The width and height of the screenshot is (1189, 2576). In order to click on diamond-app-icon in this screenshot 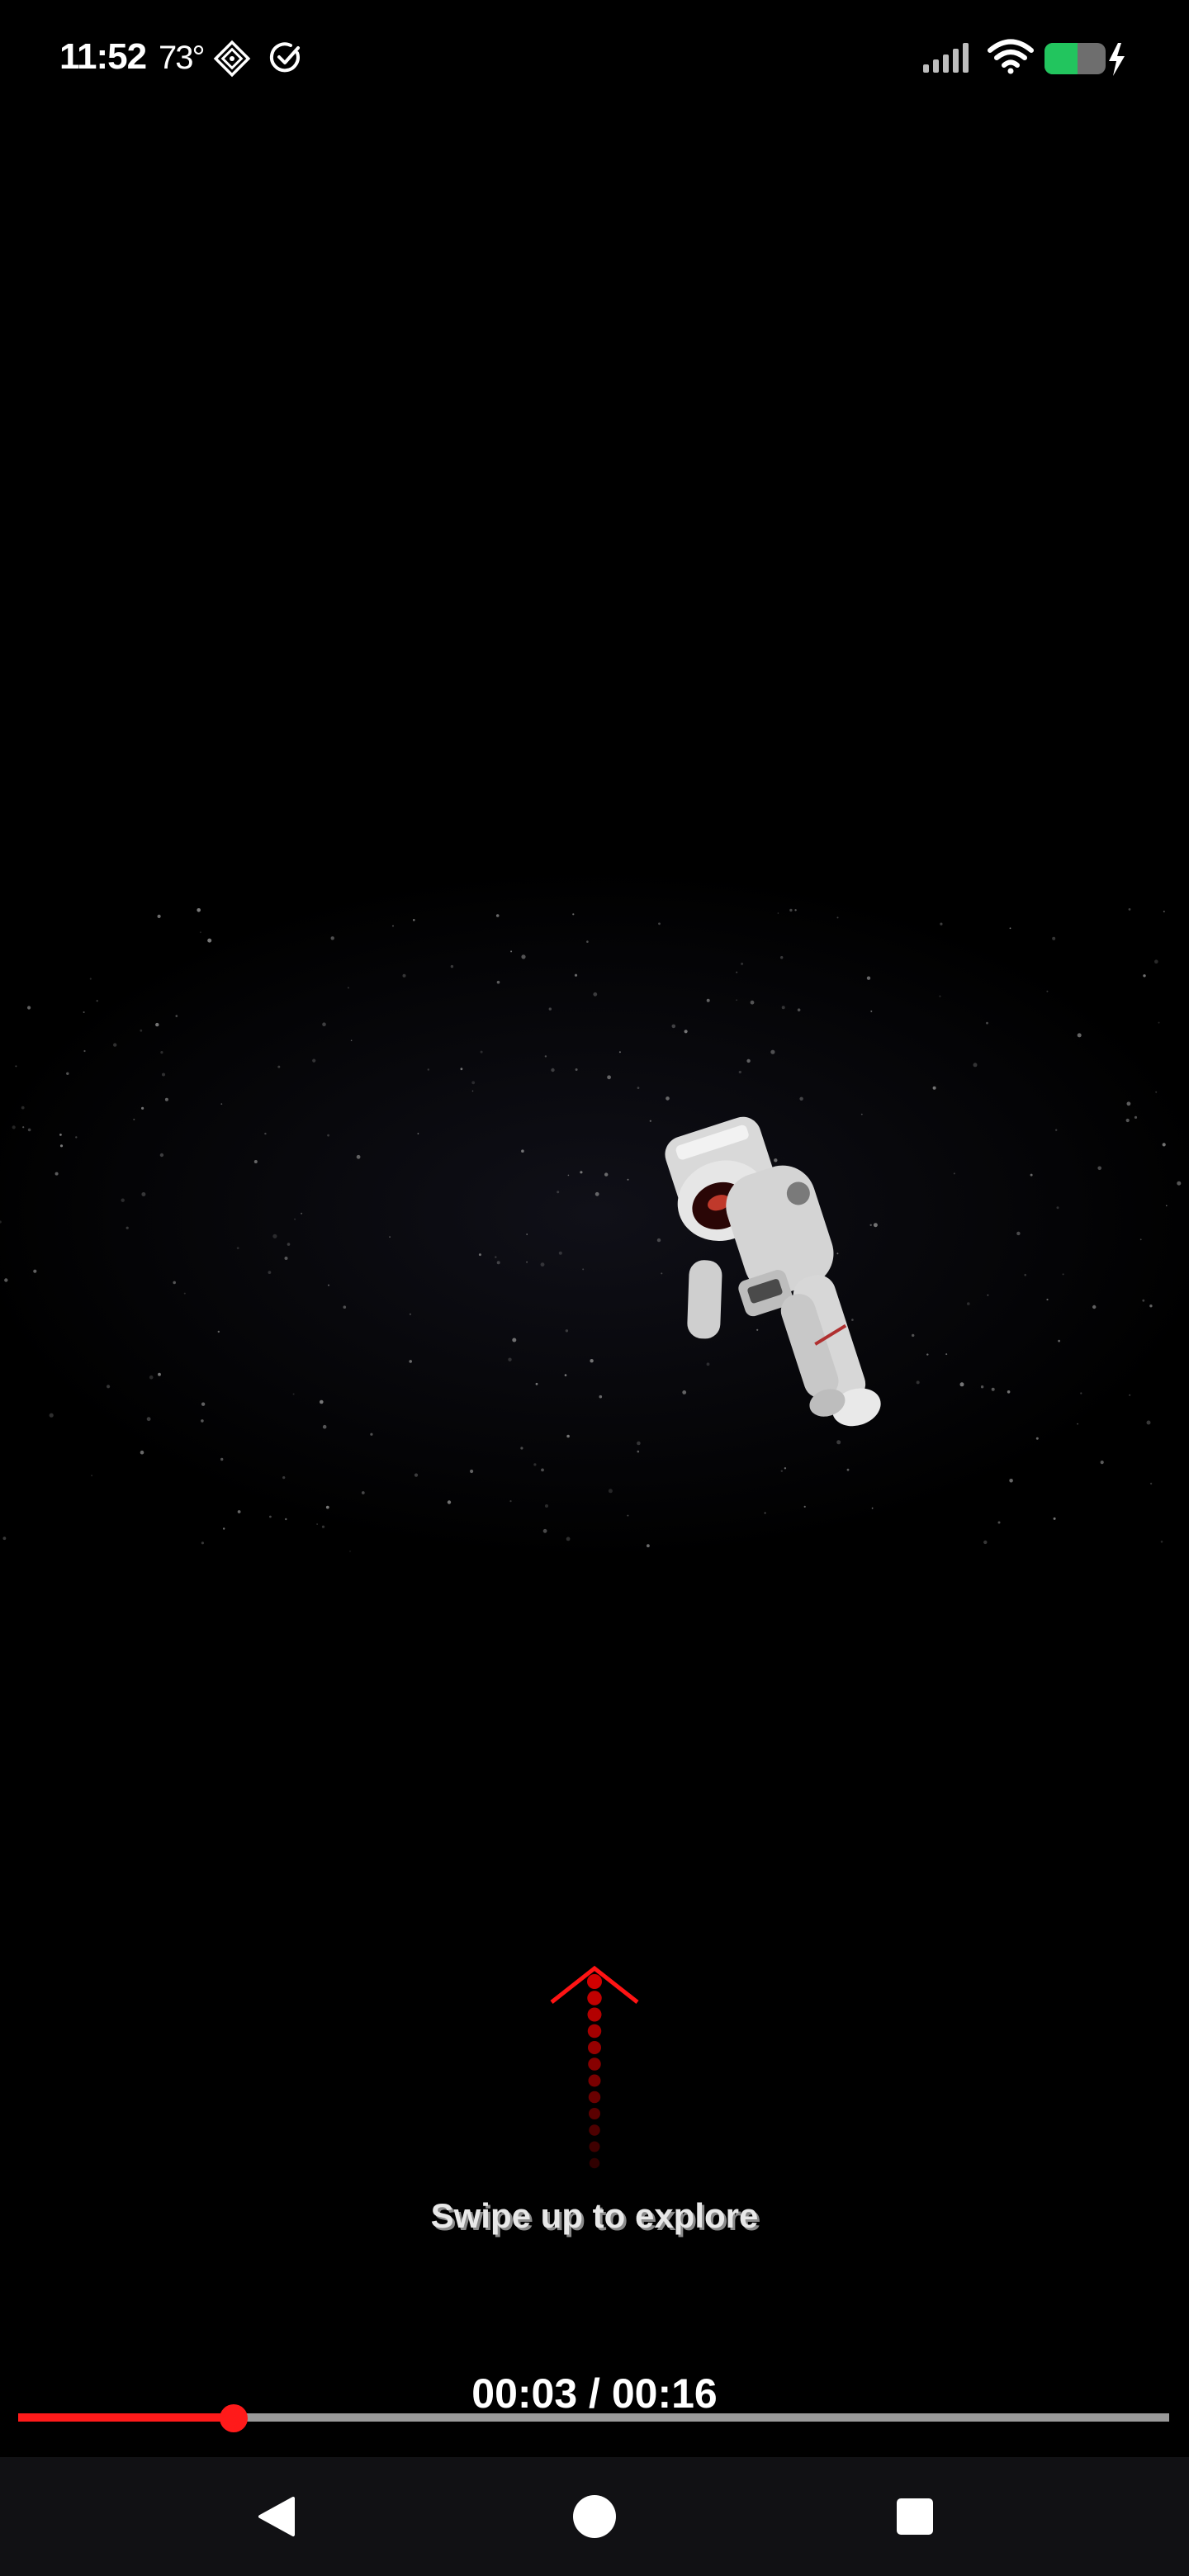, I will do `click(232, 61)`.